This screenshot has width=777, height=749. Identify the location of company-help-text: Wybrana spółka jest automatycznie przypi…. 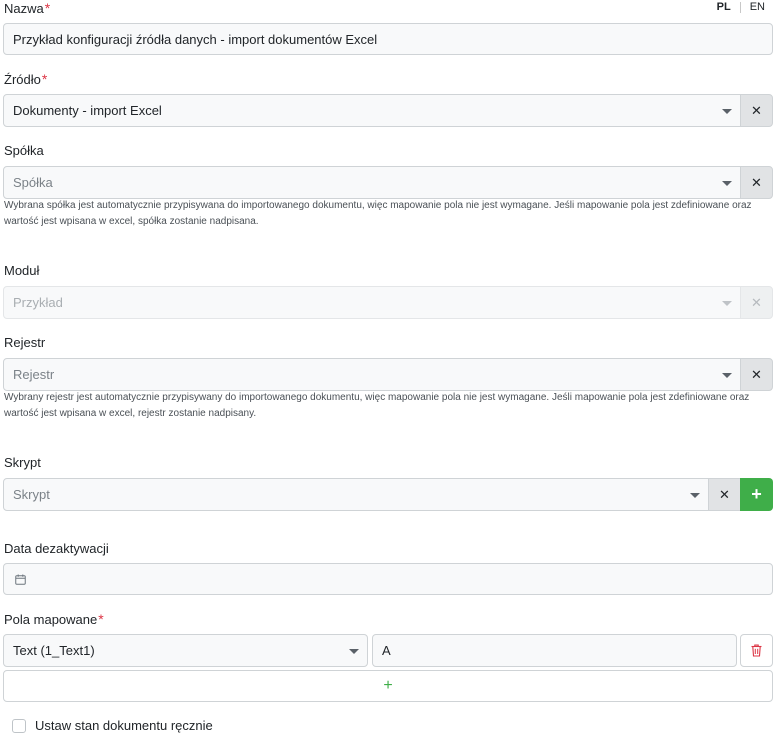
(388, 214).